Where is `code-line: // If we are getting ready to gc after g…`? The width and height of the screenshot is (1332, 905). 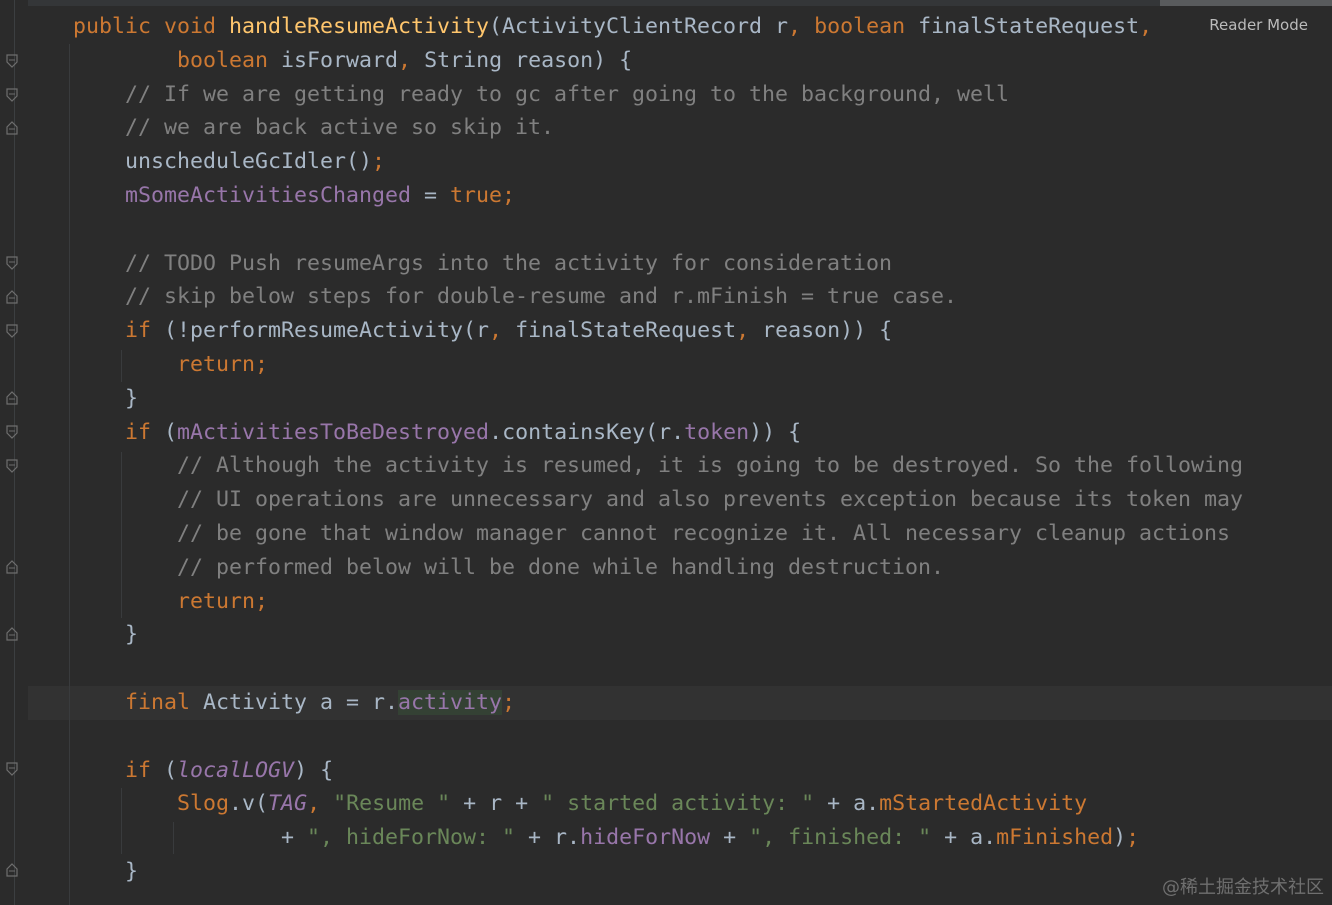 code-line: // If we are getting ready to gc after g… is located at coordinates (658, 95).